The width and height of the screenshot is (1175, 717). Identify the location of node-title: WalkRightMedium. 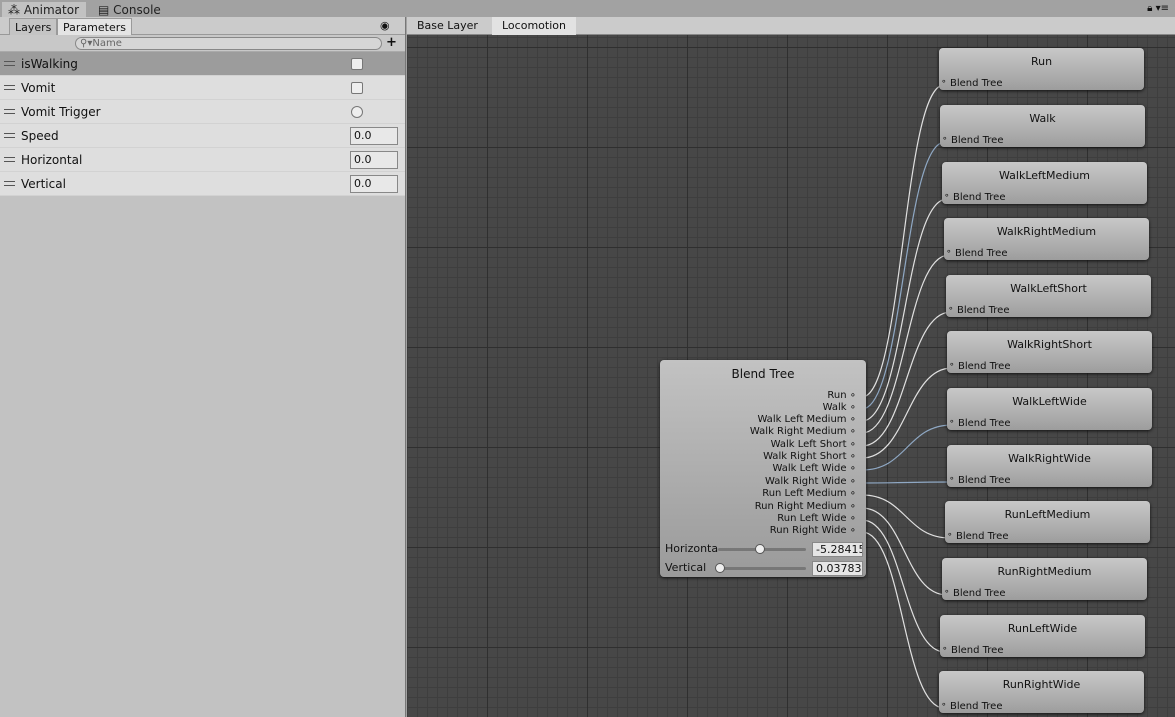
(1046, 231).